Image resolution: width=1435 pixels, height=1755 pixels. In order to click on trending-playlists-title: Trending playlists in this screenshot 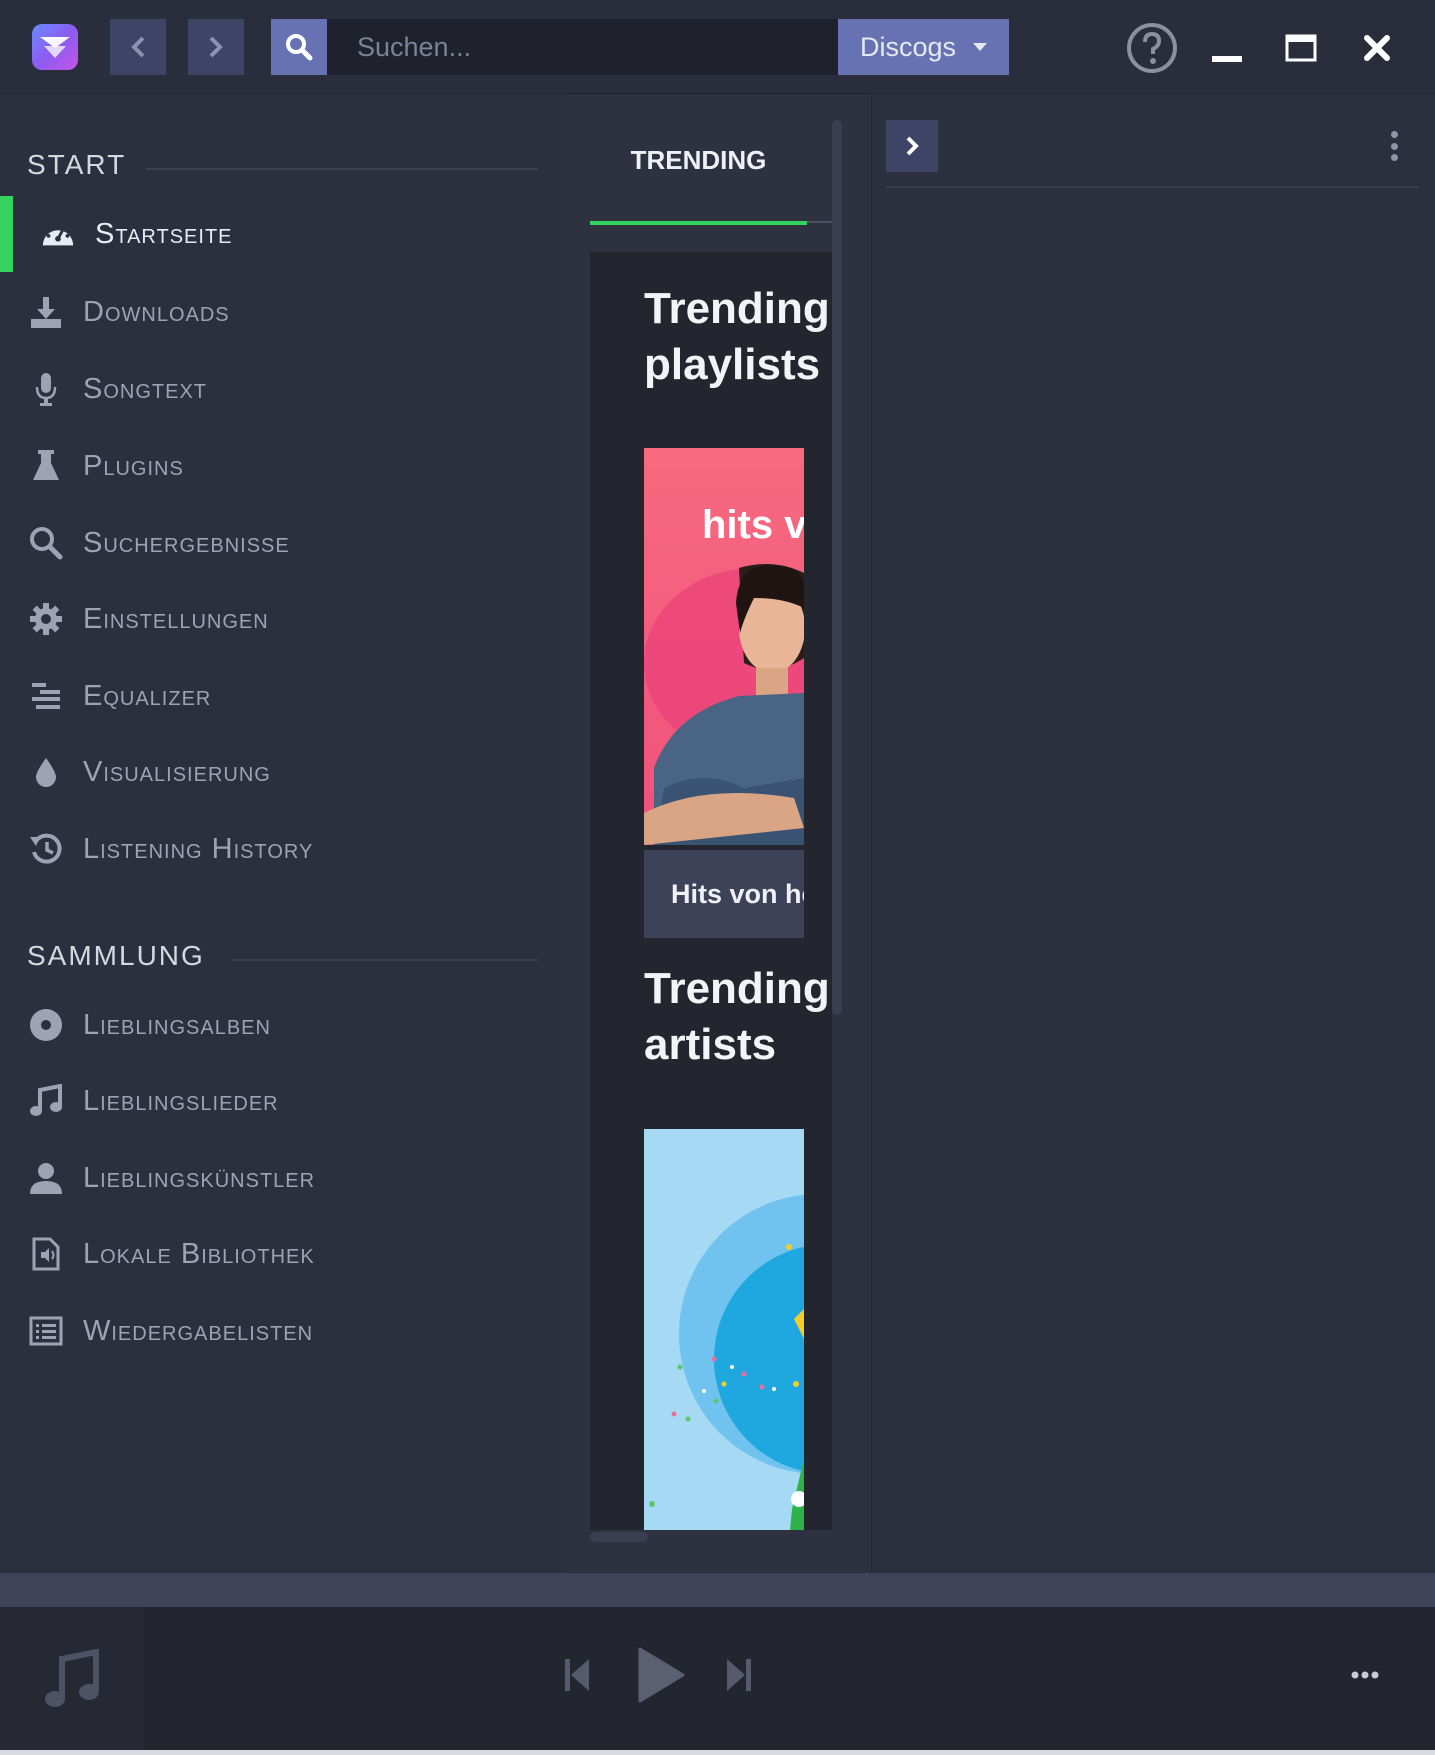, I will do `click(737, 336)`.